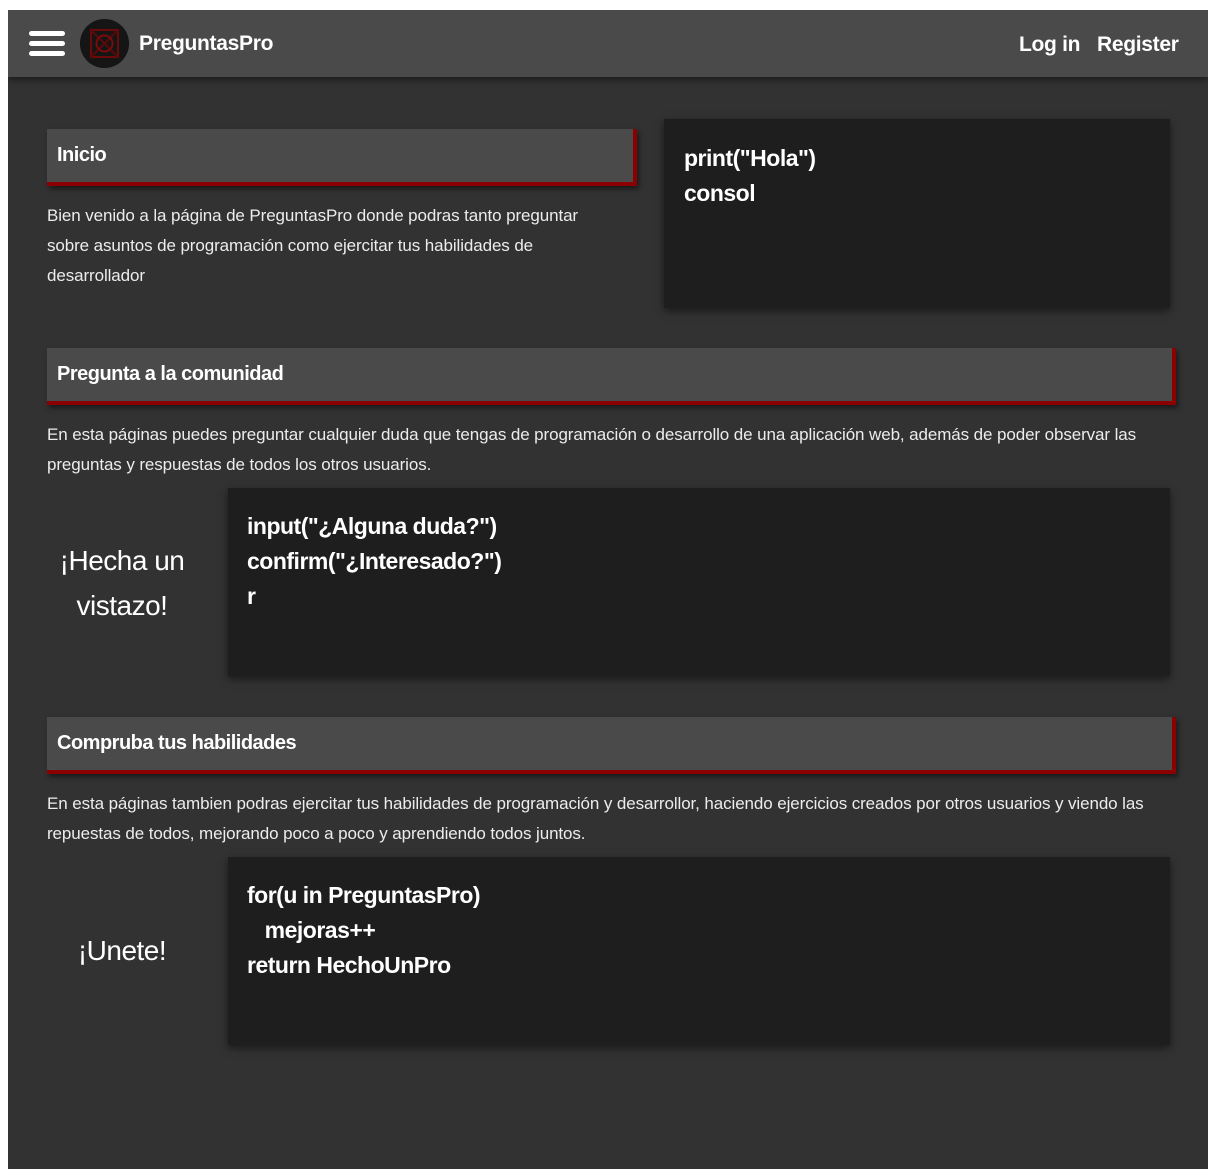 This screenshot has height=1169, width=1208. What do you see at coordinates (364, 895) in the screenshot?
I see `code-line: for(u in PreguntasPro)` at bounding box center [364, 895].